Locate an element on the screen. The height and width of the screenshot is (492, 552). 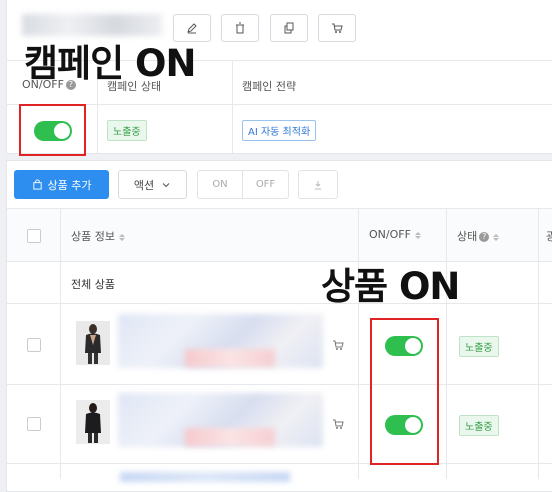
bulk-on-button: ON is located at coordinates (220, 184).